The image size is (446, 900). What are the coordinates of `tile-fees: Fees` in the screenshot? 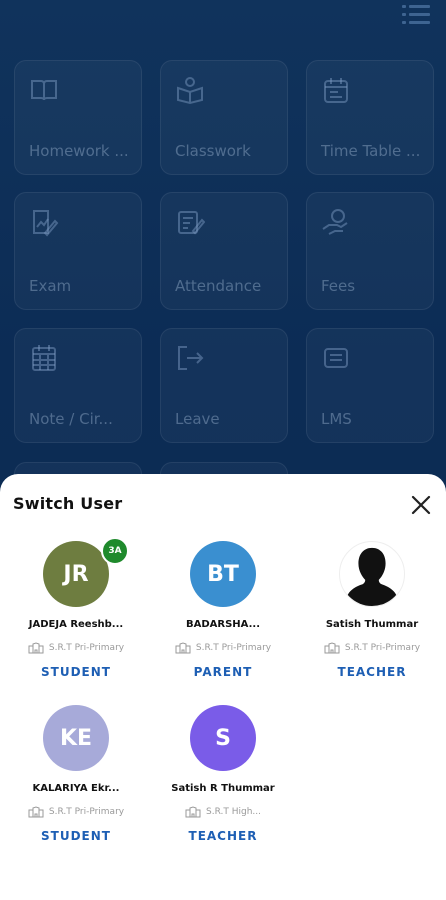 It's located at (370, 251).